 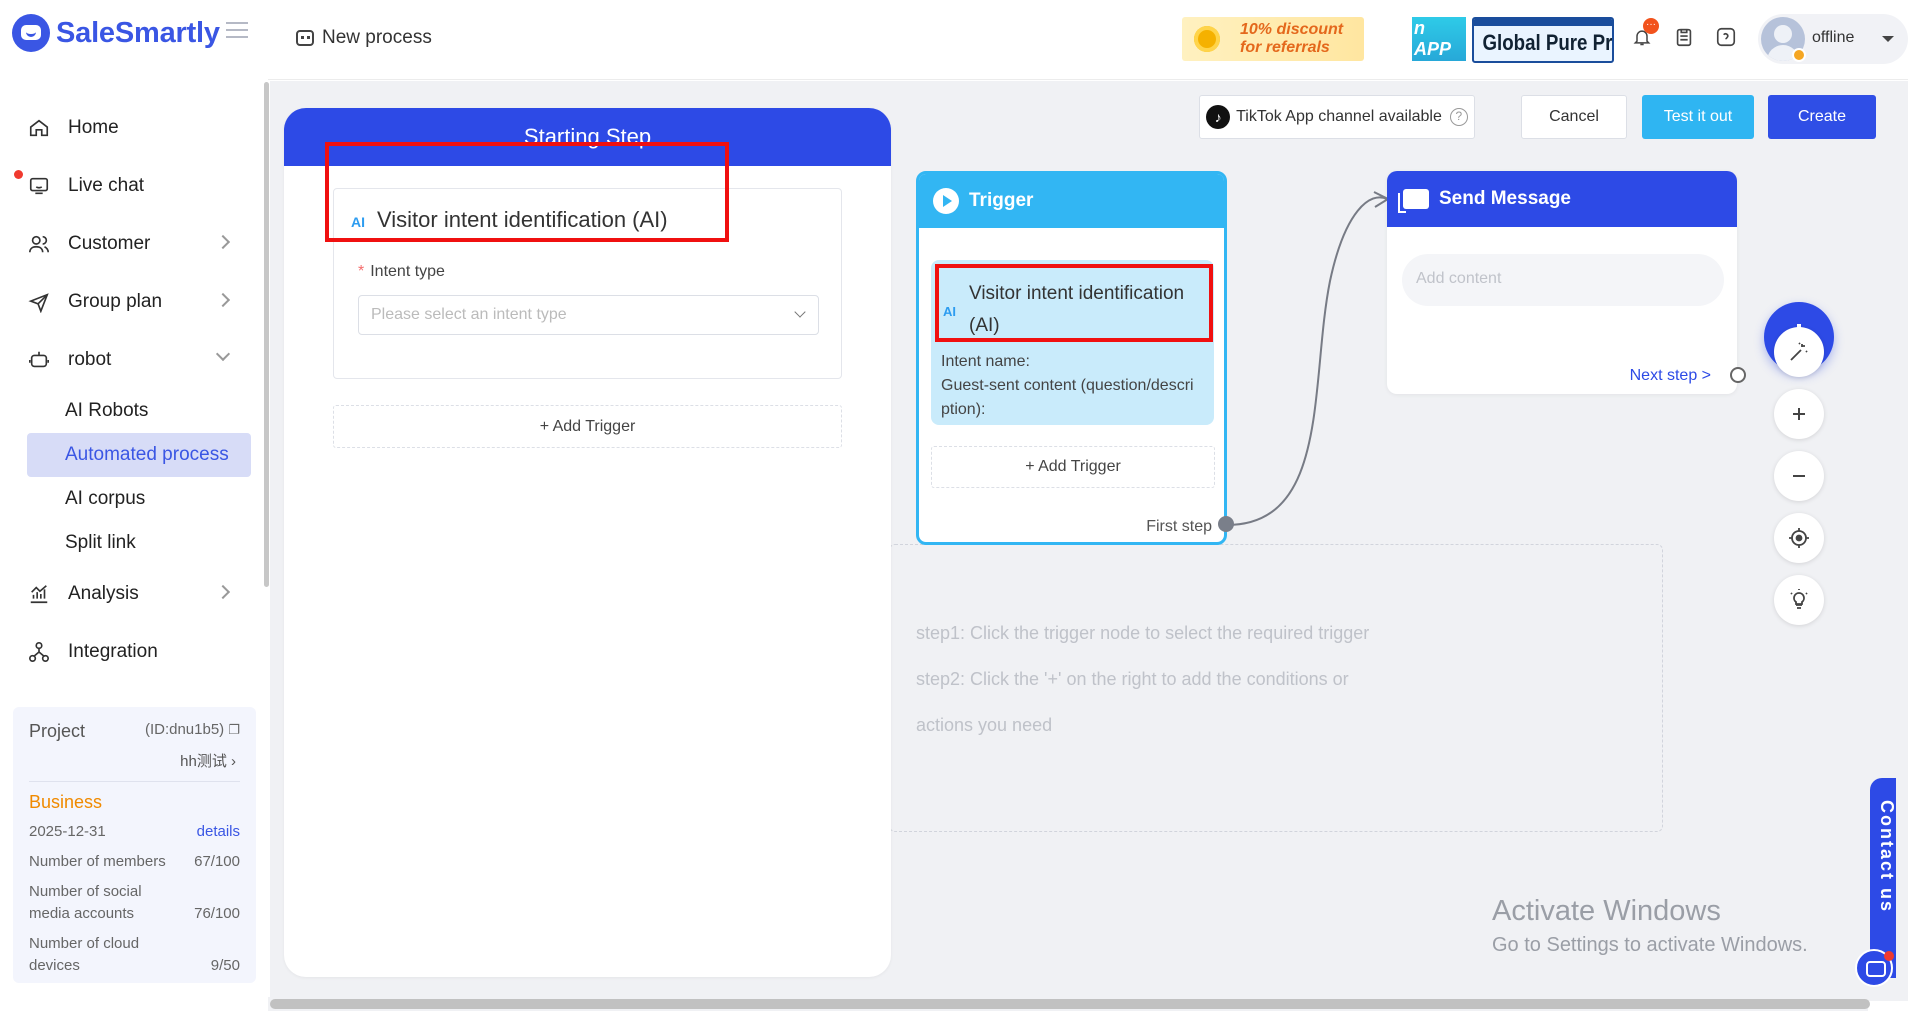 I want to click on user-status: offline, so click(x=1833, y=37).